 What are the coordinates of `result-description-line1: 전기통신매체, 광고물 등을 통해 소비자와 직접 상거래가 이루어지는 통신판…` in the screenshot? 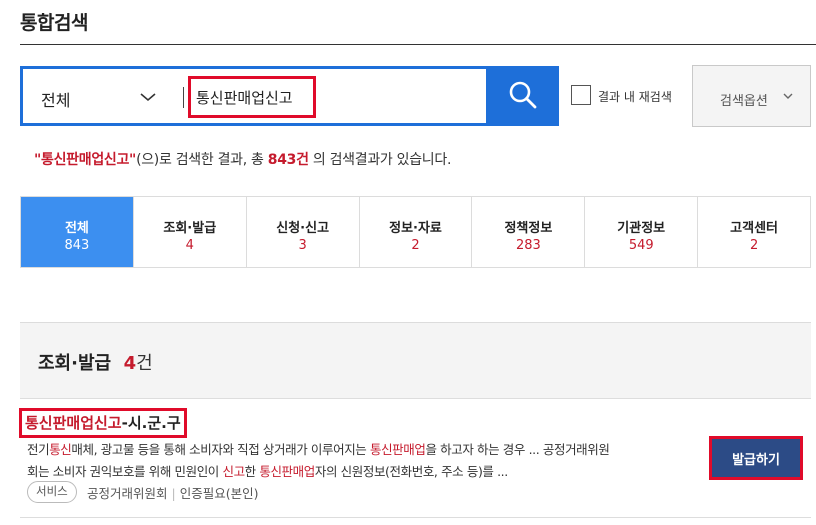 It's located at (318, 448).